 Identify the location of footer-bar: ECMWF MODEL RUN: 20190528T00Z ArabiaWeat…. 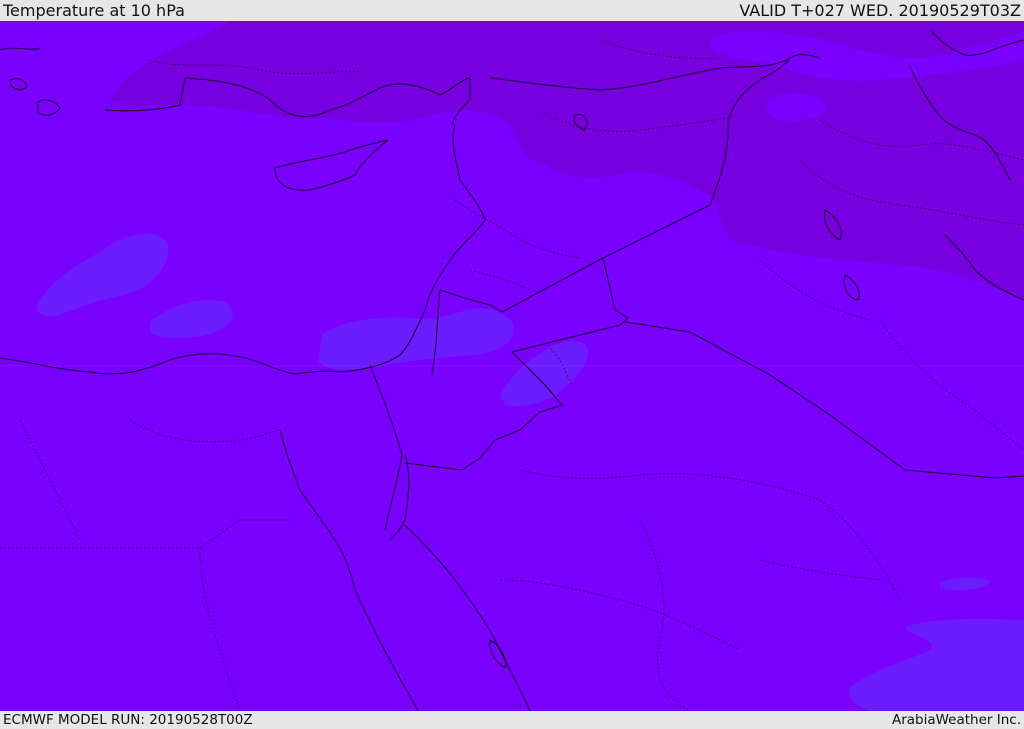
(512, 720).